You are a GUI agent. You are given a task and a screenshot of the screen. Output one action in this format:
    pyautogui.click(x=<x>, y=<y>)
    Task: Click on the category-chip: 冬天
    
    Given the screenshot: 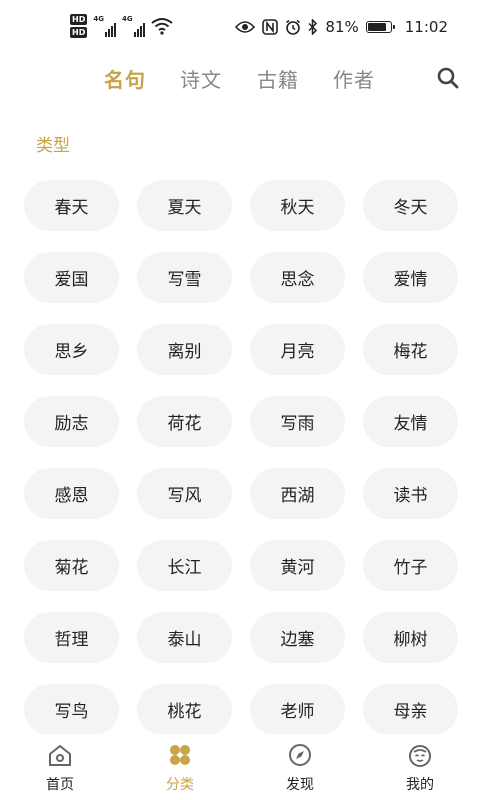 What is the action you would take?
    pyautogui.click(x=410, y=205)
    